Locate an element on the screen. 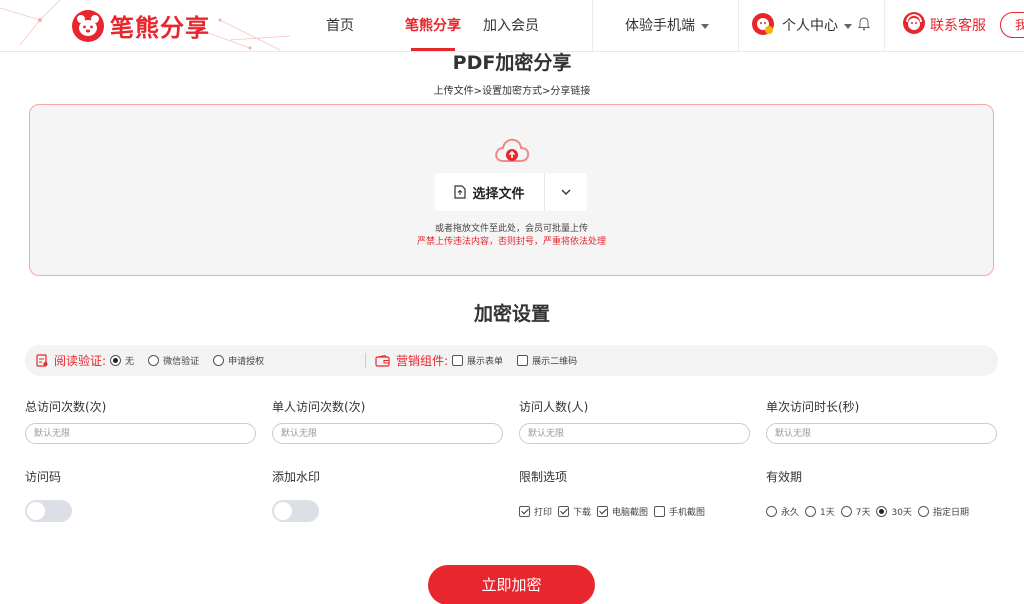 Image resolution: width=1024 pixels, height=604 pixels. limit-download: 下载 is located at coordinates (574, 511).